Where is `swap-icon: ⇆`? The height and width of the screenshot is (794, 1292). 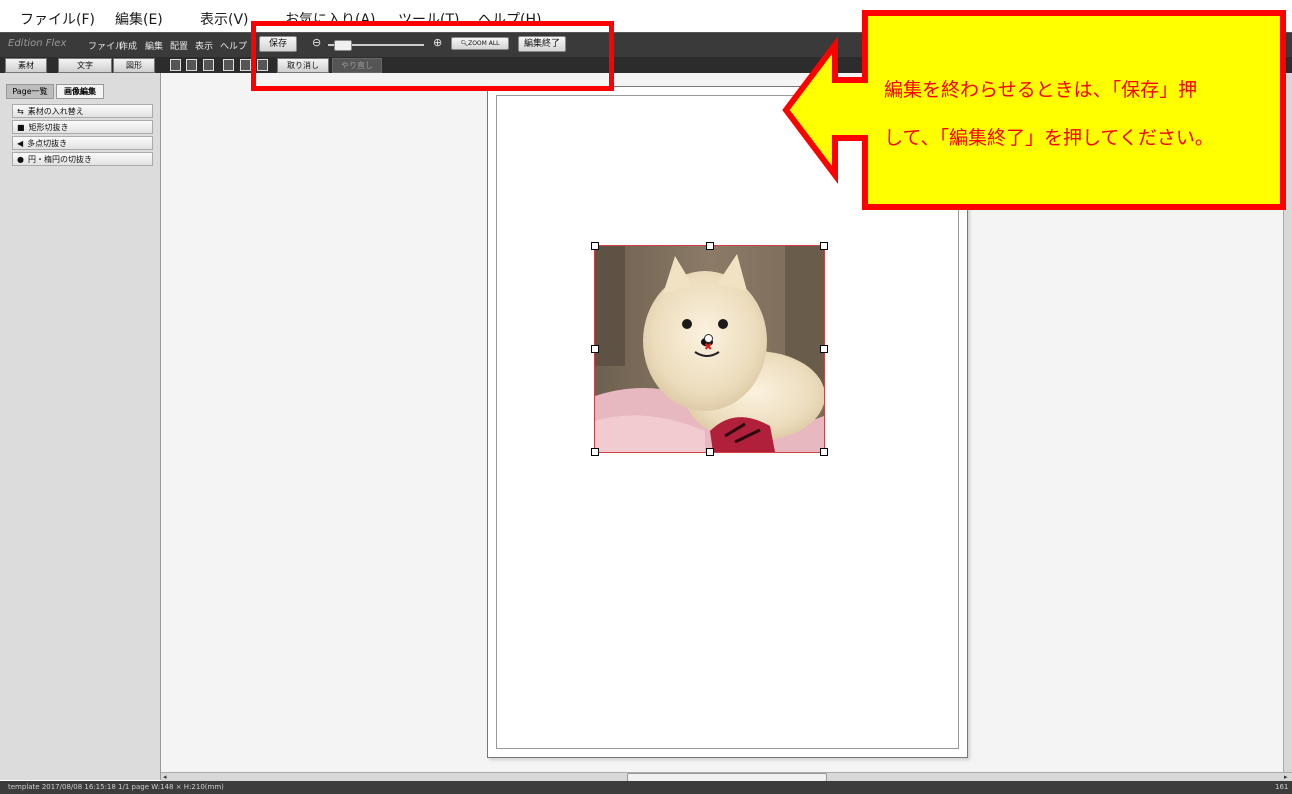
swap-icon: ⇆ is located at coordinates (20, 111).